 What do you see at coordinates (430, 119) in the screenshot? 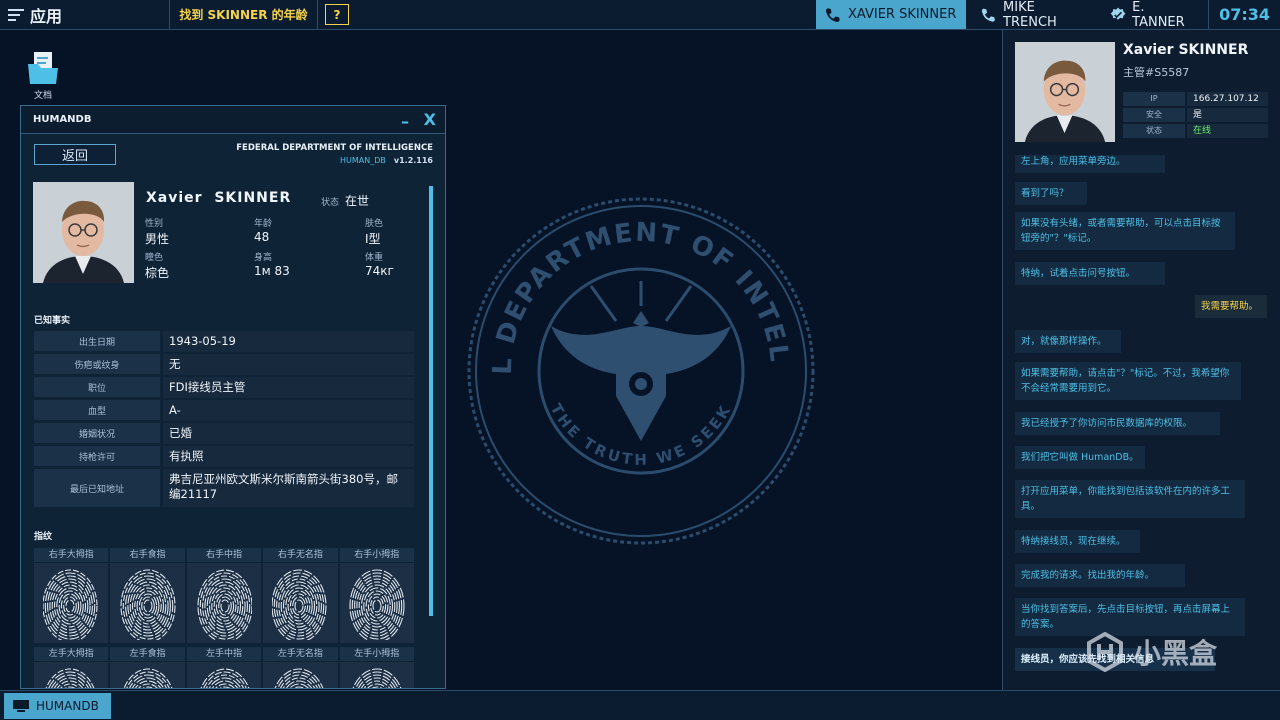
I see `close-button: X` at bounding box center [430, 119].